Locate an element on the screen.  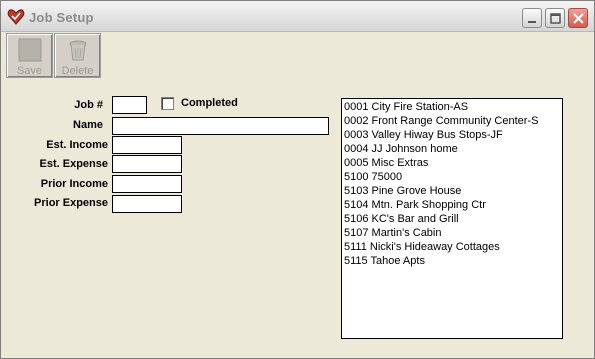
list-item: 0002 Front Range Community Center-S is located at coordinates (453, 121).